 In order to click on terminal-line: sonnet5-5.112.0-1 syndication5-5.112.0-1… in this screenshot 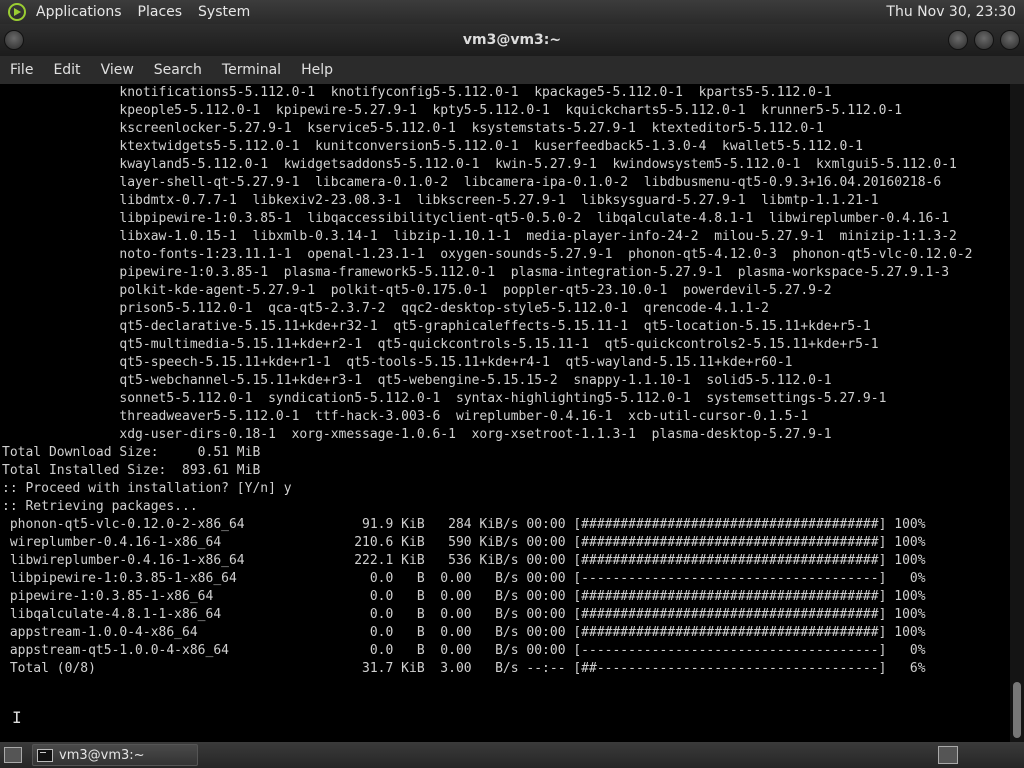, I will do `click(444, 398)`.